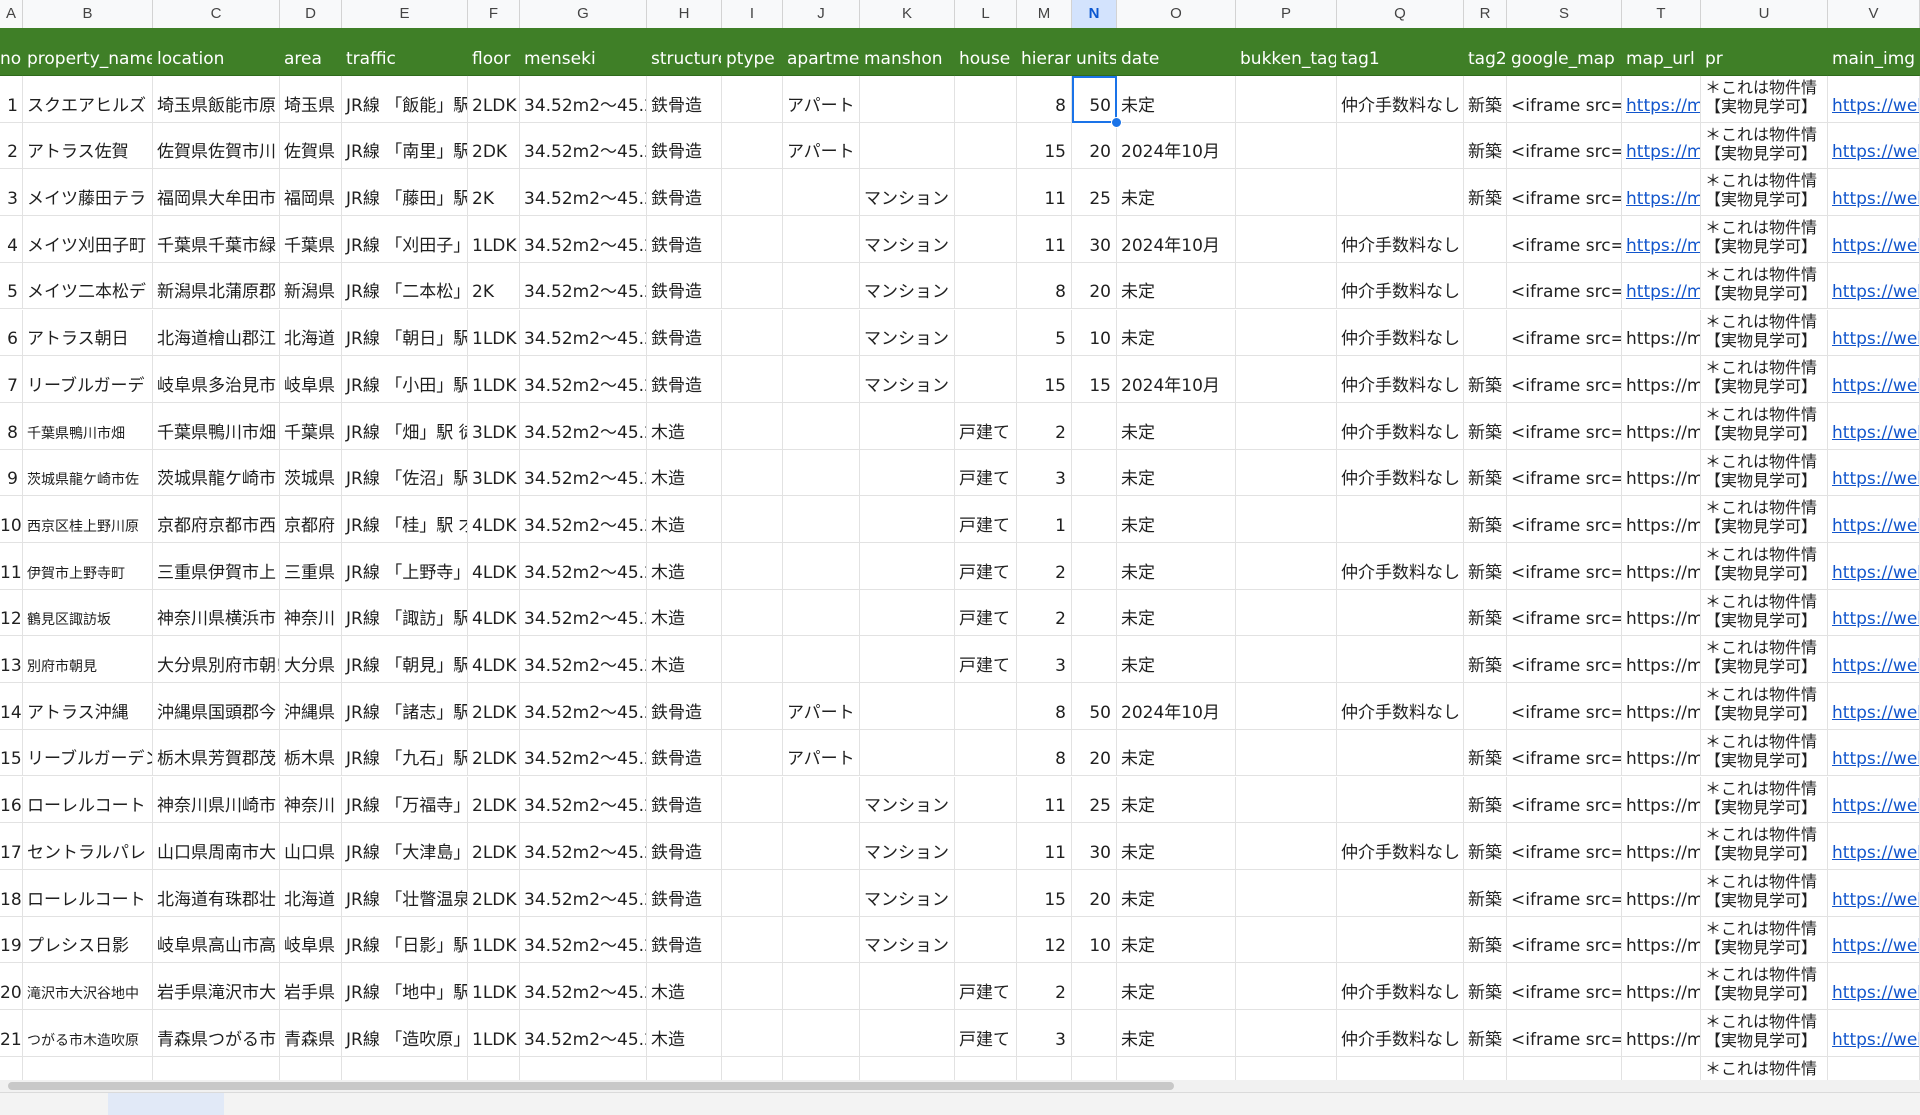  What do you see at coordinates (1874, 14) in the screenshot?
I see `column-header-v: V` at bounding box center [1874, 14].